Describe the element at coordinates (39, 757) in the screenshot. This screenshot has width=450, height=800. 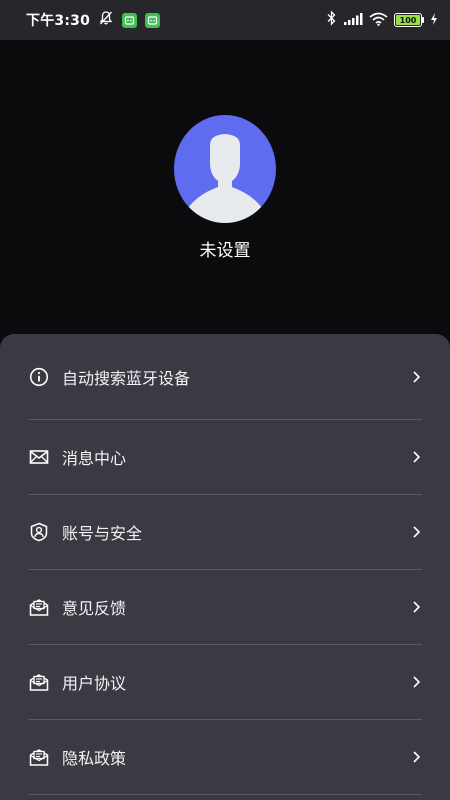
I see `privacy-mail-icon` at that location.